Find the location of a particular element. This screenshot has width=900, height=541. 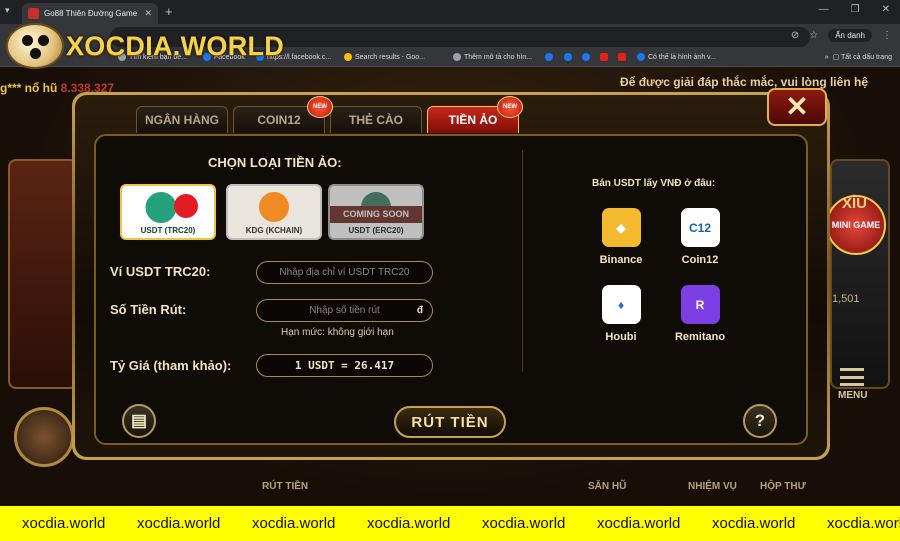

nav-jackpot: SĂN HŨ is located at coordinates (607, 486).